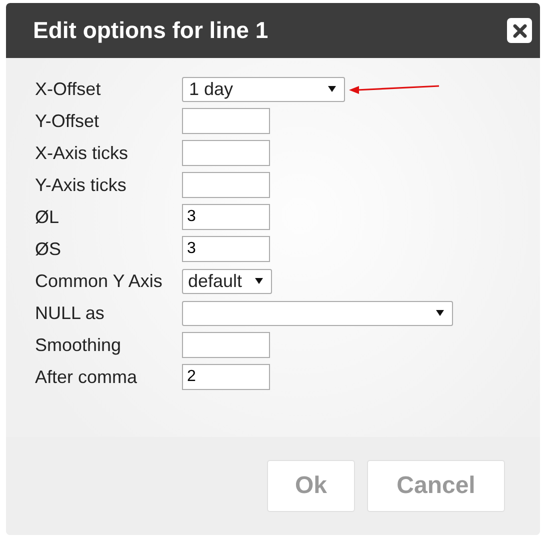  Describe the element at coordinates (226, 377) in the screenshot. I see `input-field: 2` at that location.